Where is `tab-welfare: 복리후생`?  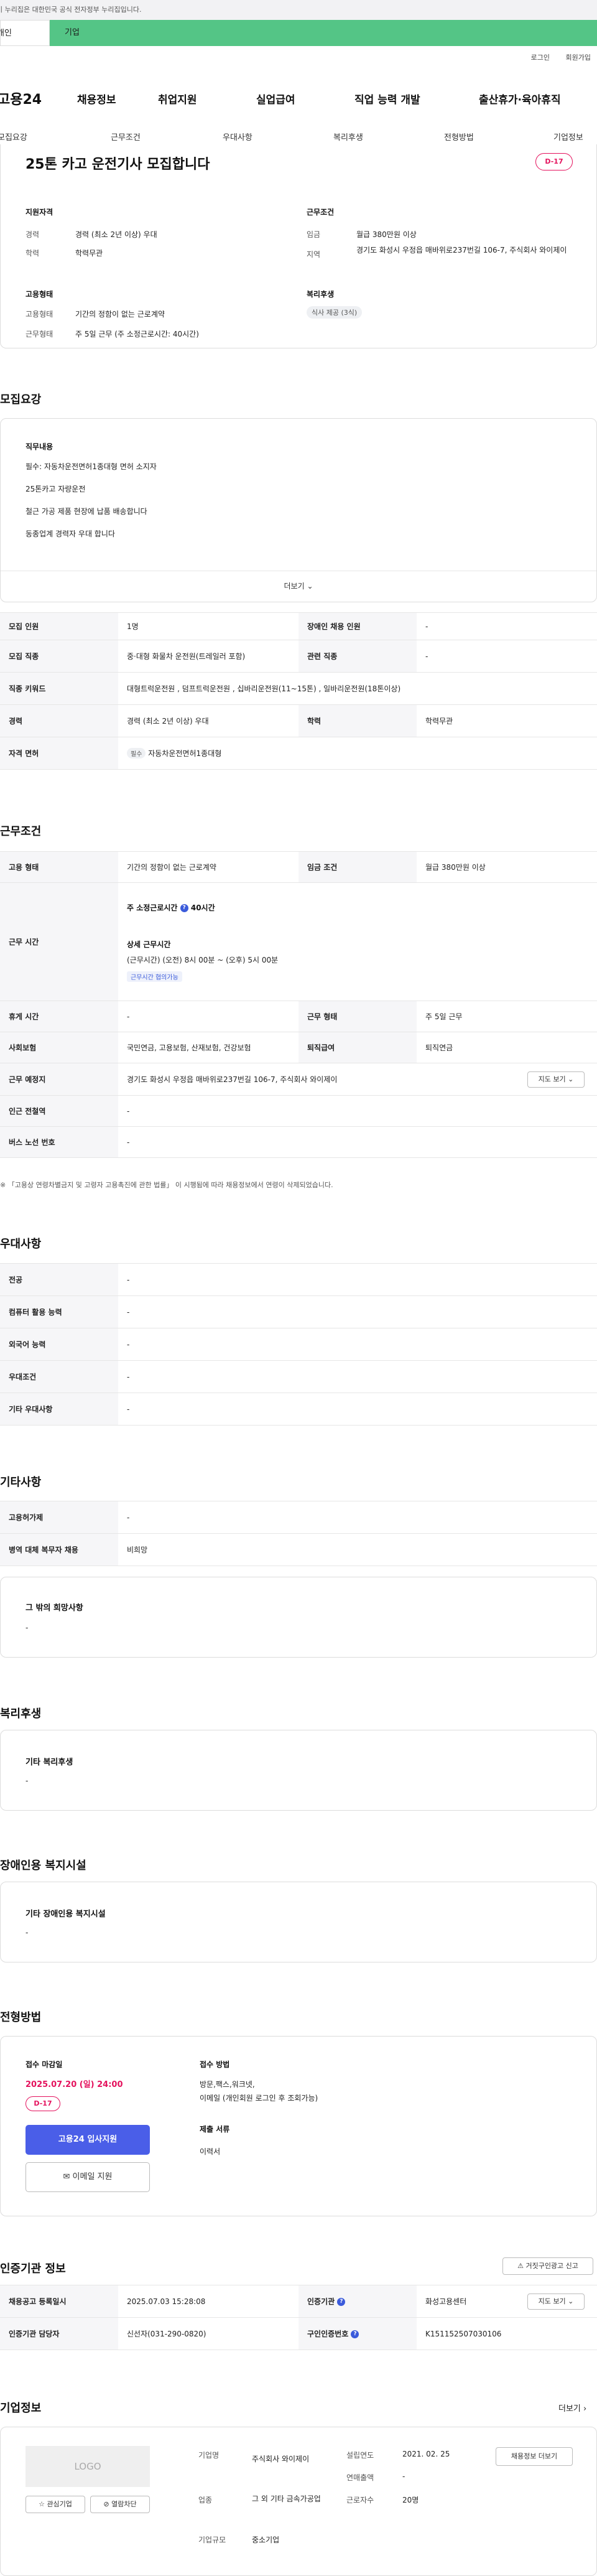 tab-welfare: 복리후생 is located at coordinates (348, 136).